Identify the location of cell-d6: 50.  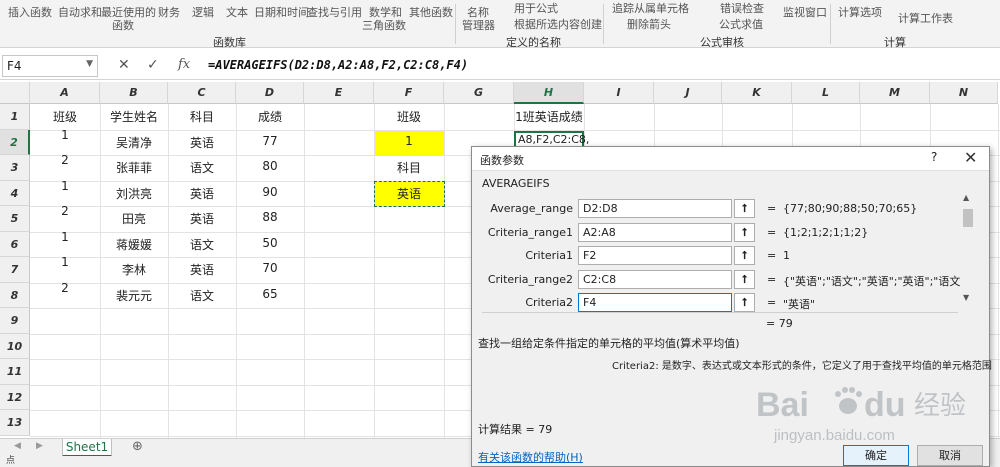
(270, 243).